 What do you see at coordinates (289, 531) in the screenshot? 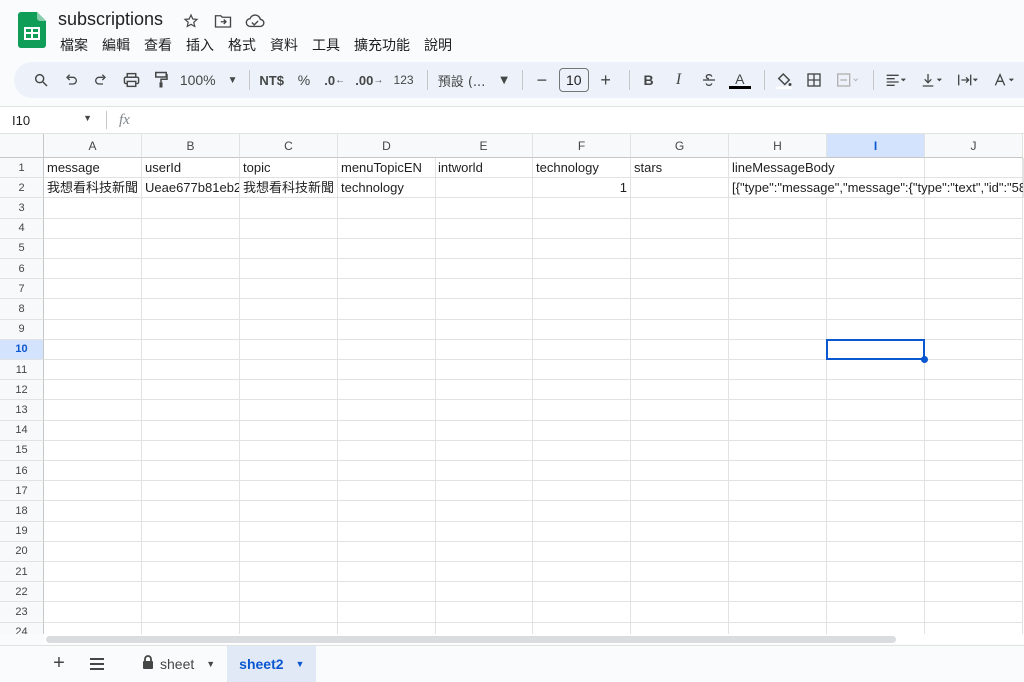
I see `cell-c19` at bounding box center [289, 531].